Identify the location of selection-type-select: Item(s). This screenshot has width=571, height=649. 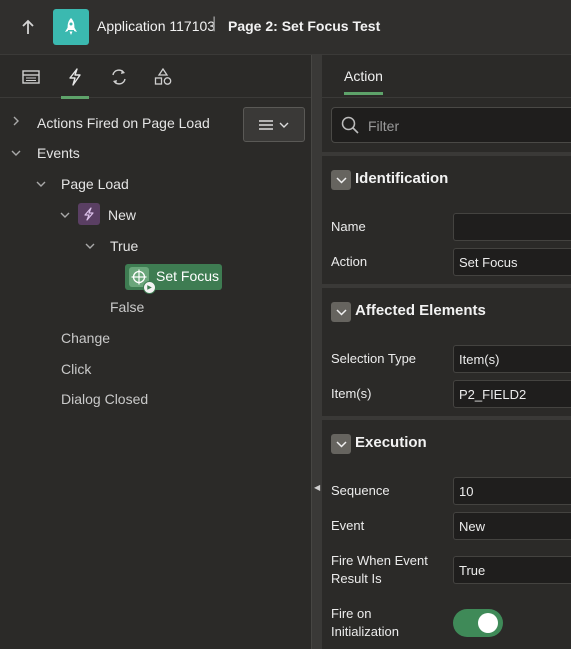
(512, 359).